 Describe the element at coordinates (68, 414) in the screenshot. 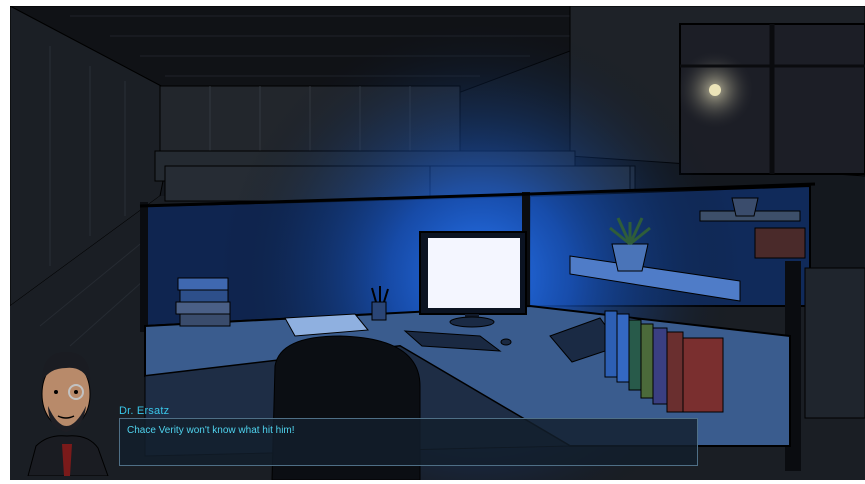

I see `character-portrait-icon` at that location.